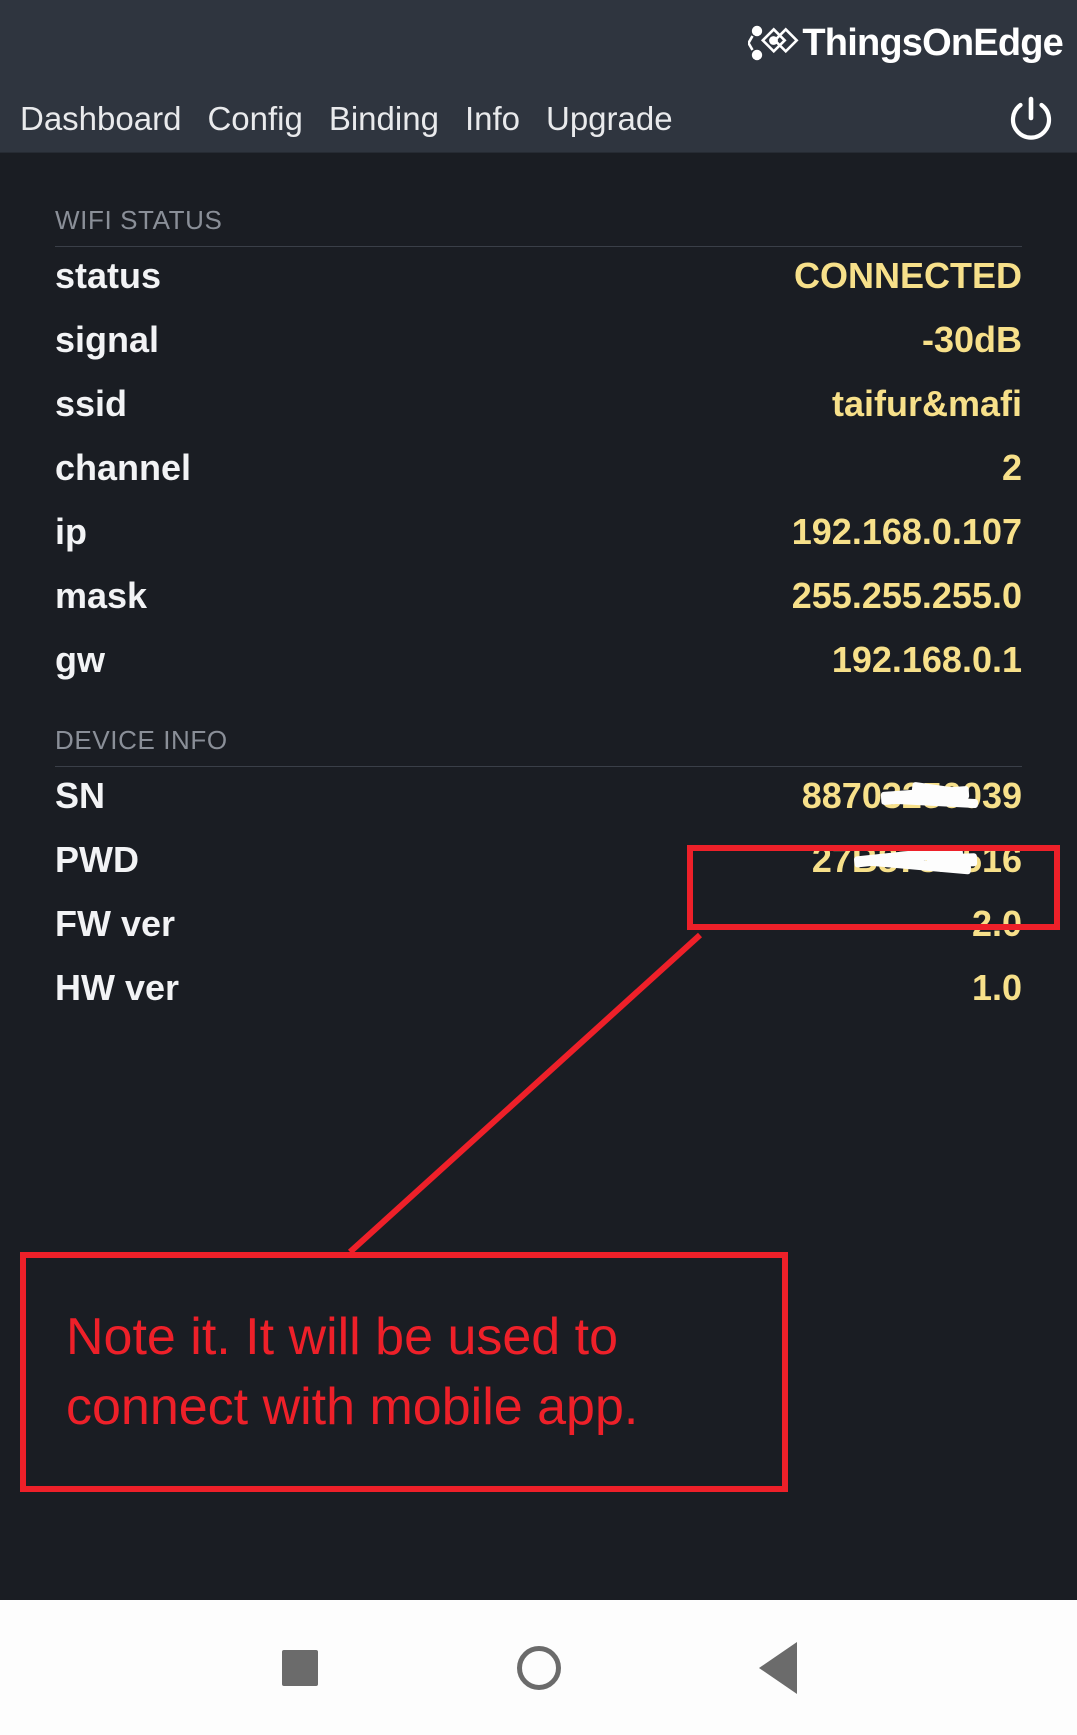  I want to click on label-hw-ver: HW ver, so click(117, 987).